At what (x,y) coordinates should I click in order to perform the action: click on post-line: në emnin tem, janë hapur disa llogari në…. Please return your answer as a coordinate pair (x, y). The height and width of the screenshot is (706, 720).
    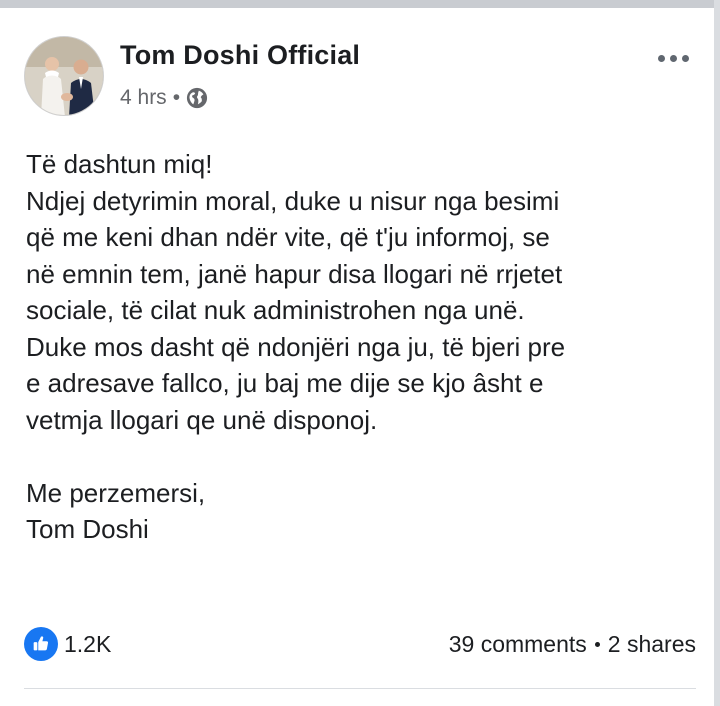
    Looking at the image, I should click on (294, 273).